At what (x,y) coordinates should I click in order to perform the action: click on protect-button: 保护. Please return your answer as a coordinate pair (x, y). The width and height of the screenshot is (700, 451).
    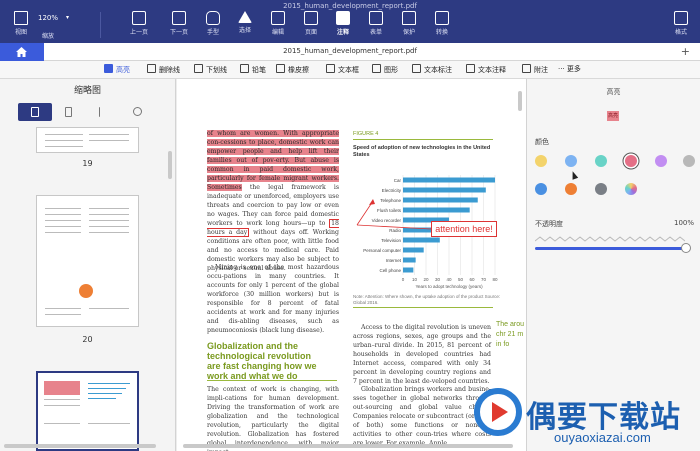
    Looking at the image, I should click on (409, 26).